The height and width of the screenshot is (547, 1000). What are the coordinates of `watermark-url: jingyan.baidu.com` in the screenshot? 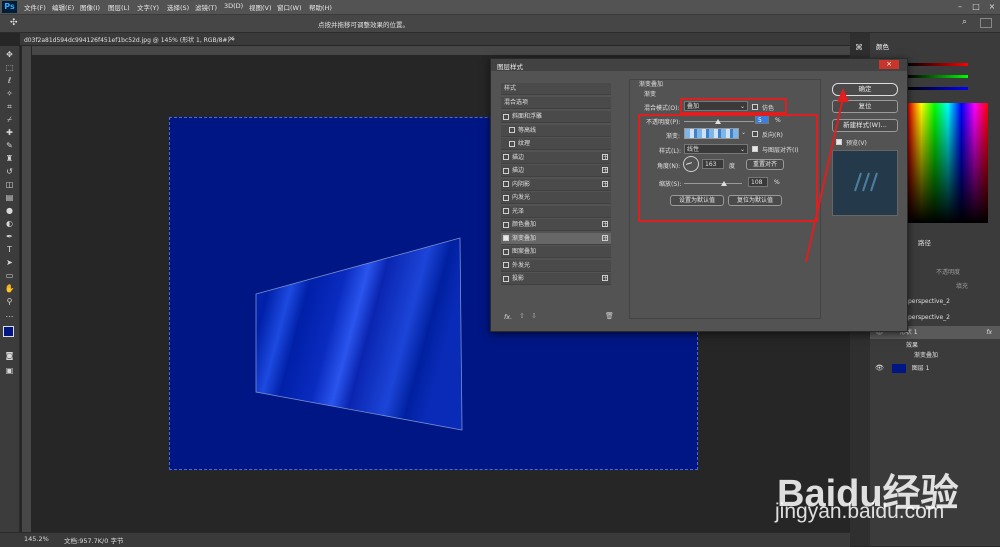 It's located at (860, 511).